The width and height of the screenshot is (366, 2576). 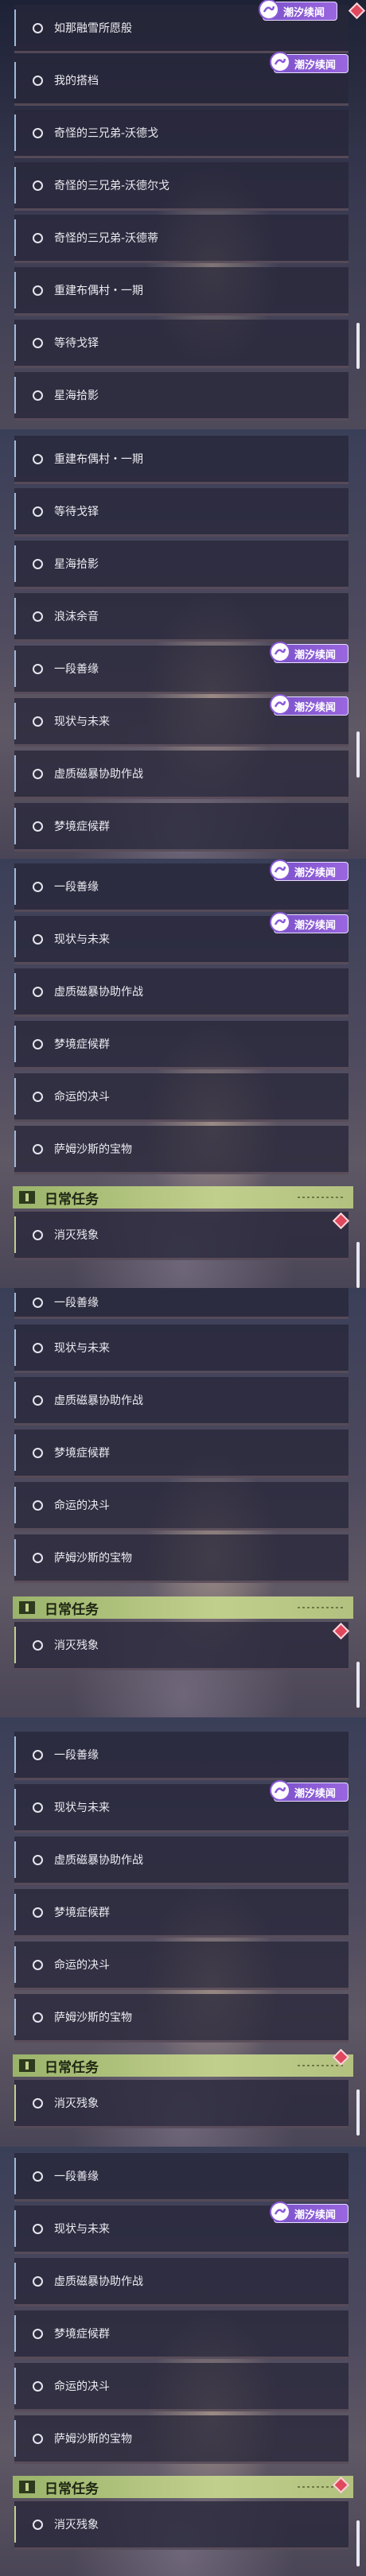 I want to click on quest-item: 现状与未来, so click(x=181, y=1349).